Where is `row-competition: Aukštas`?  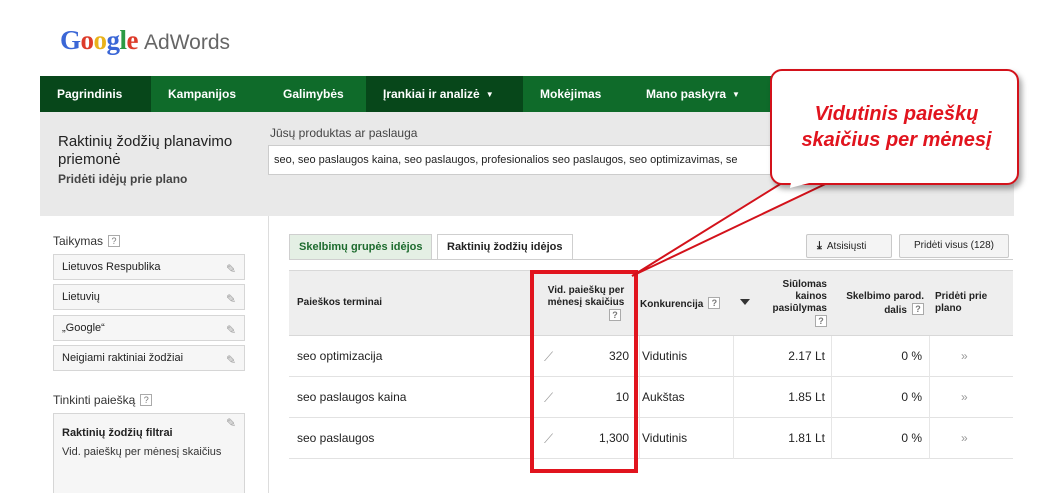
row-competition: Aukštas is located at coordinates (663, 397).